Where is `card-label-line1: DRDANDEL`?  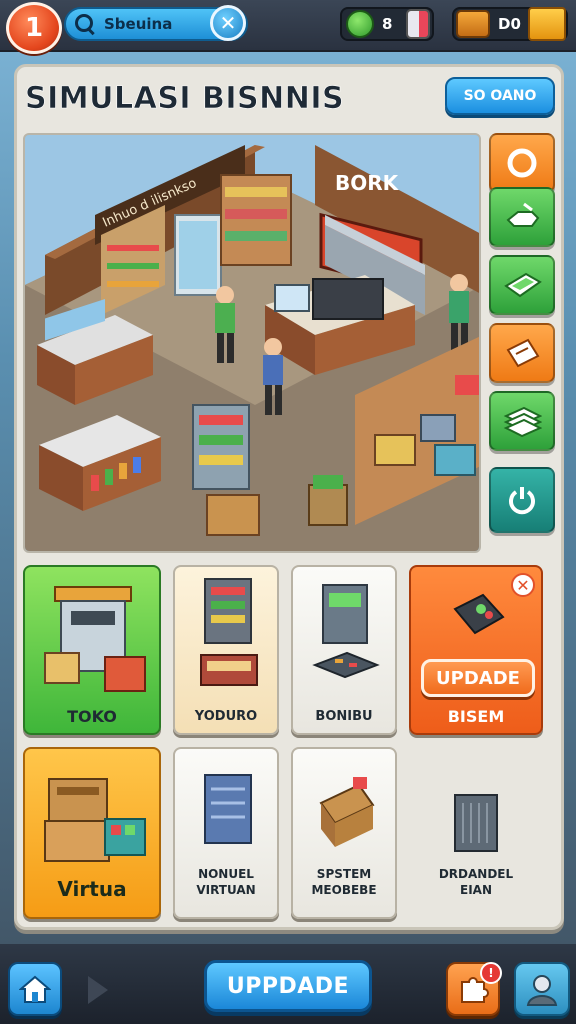 card-label-line1: DRDANDEL is located at coordinates (476, 874).